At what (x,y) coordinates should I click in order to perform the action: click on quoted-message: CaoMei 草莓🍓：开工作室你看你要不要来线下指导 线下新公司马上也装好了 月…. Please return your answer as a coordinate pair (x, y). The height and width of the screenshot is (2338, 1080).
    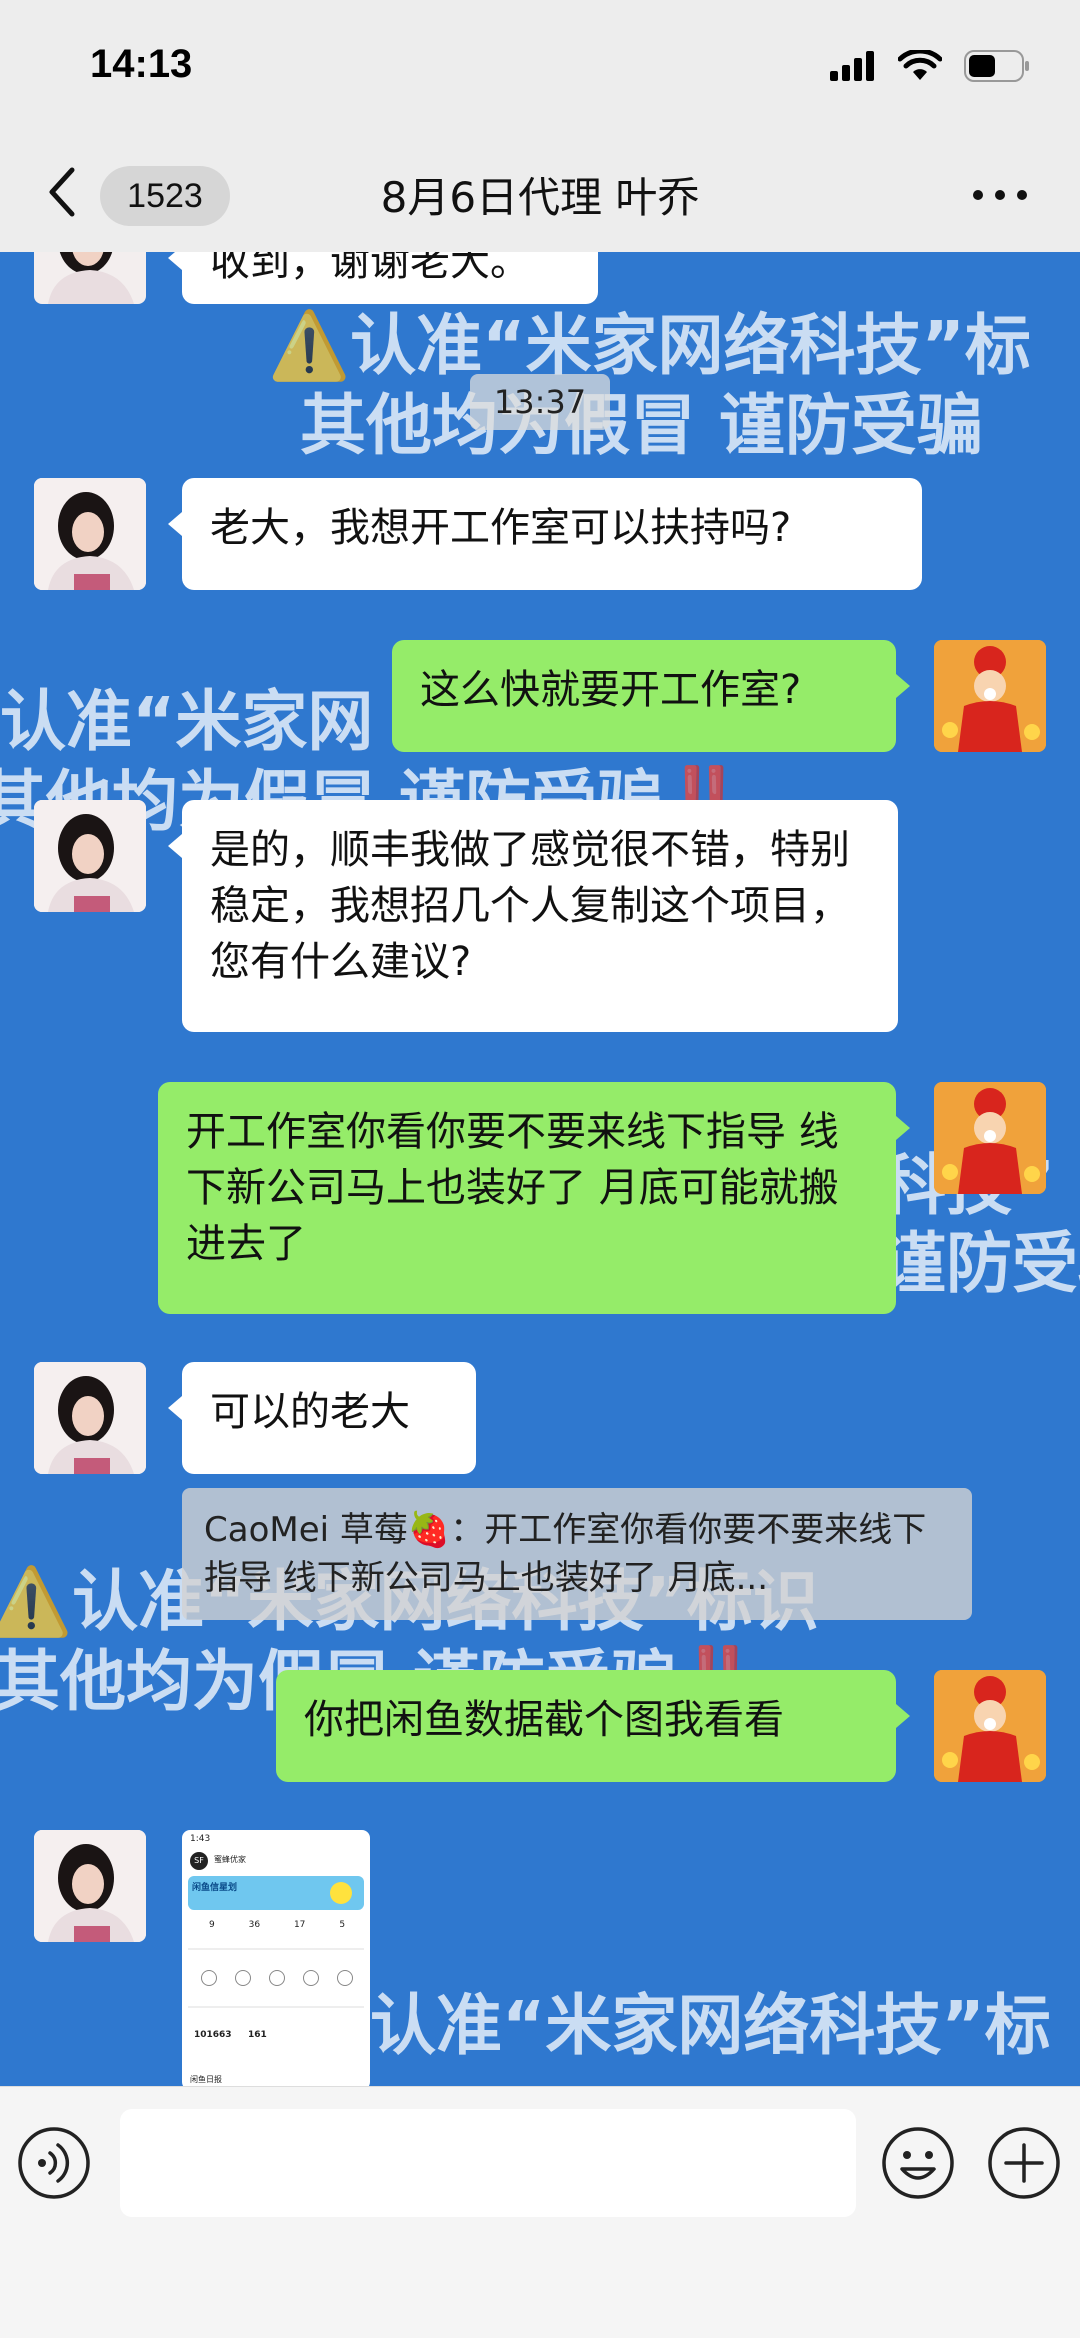
    Looking at the image, I should click on (577, 1554).